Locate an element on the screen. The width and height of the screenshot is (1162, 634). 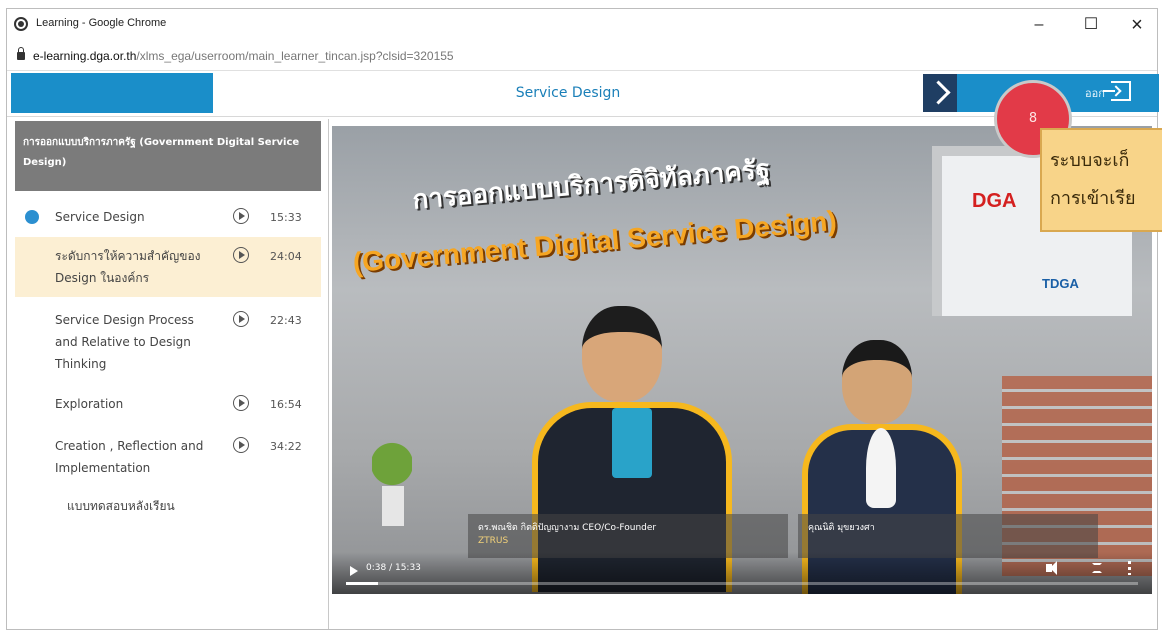
fullscreen-icon is located at coordinates (1097, 568).